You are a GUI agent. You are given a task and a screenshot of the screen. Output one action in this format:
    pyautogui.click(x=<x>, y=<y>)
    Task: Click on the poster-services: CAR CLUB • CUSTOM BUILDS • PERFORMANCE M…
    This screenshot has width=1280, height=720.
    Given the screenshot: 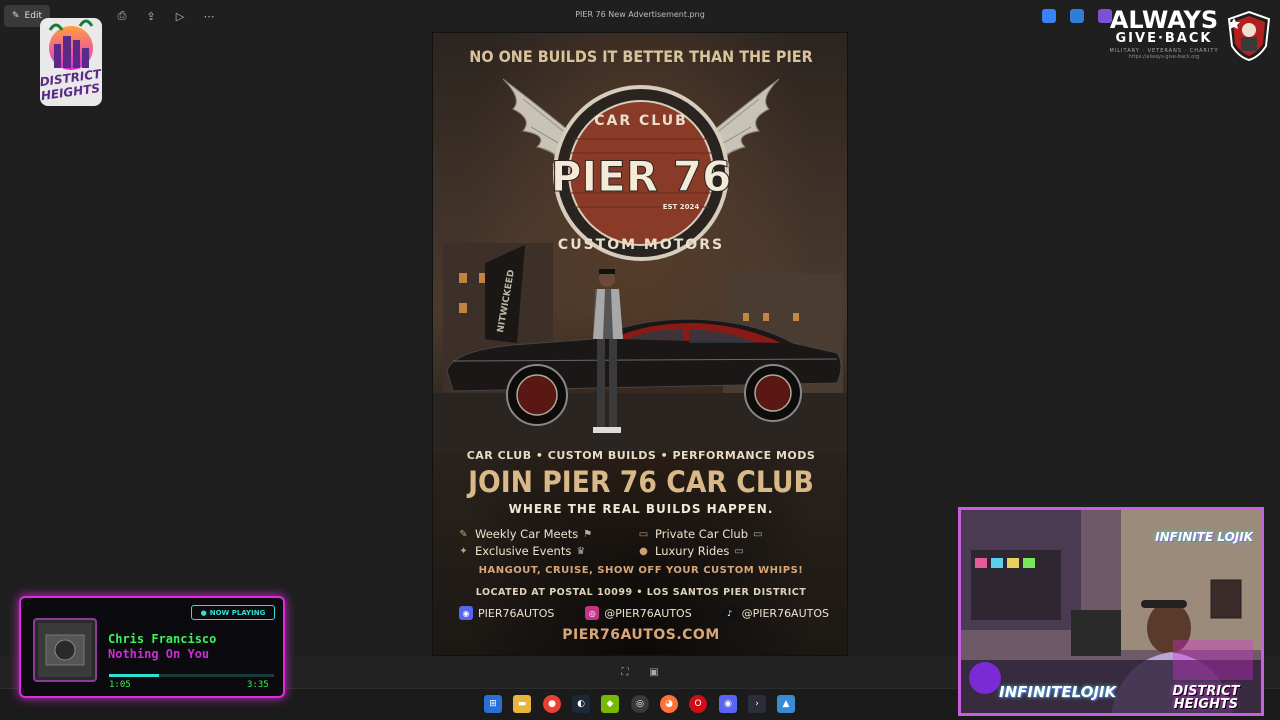 What is the action you would take?
    pyautogui.click(x=641, y=455)
    